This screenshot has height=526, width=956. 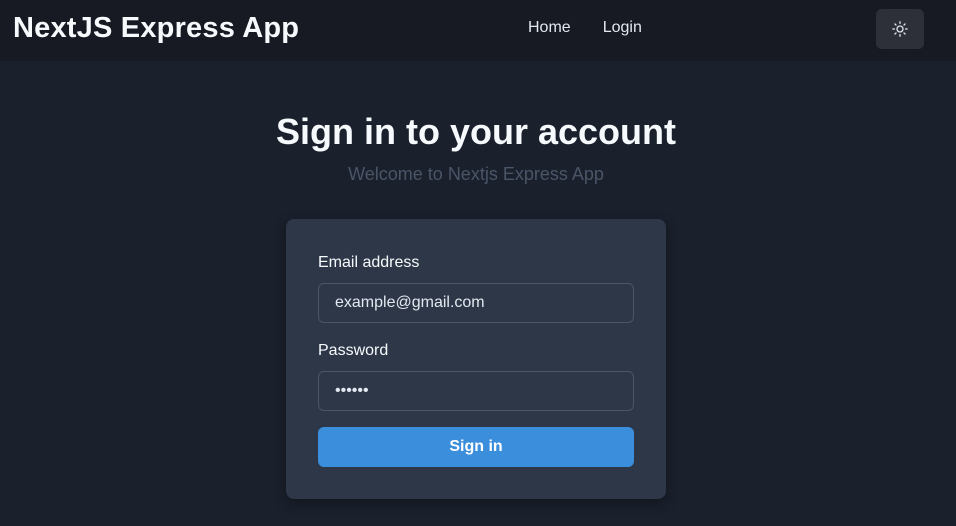 I want to click on page-title: Sign in to your account, so click(x=475, y=131).